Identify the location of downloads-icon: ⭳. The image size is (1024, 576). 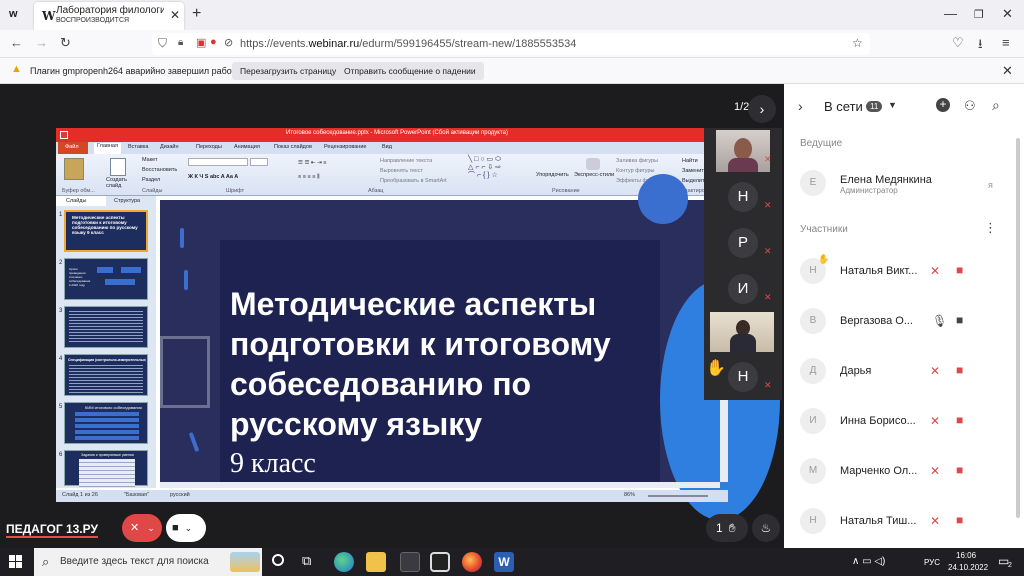
(980, 46).